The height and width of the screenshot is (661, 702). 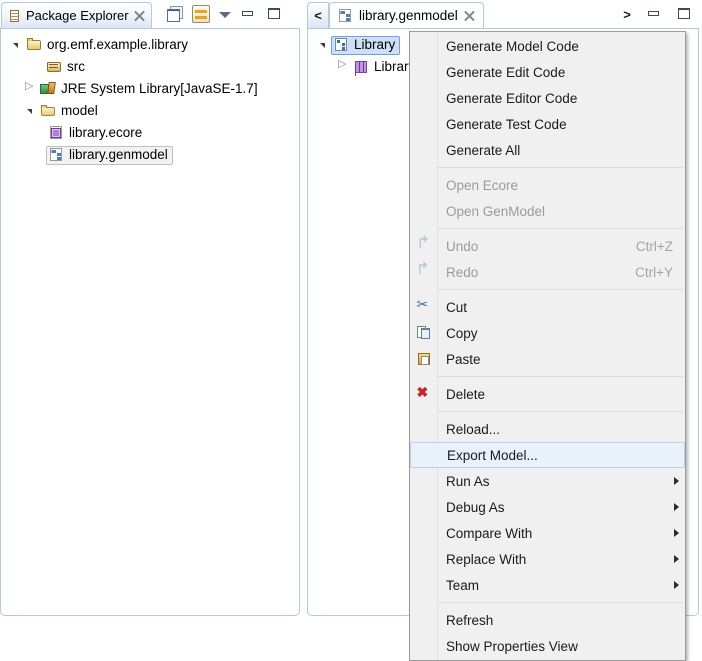 What do you see at coordinates (547, 185) in the screenshot?
I see `menu-item-open-ecore: Open Ecore` at bounding box center [547, 185].